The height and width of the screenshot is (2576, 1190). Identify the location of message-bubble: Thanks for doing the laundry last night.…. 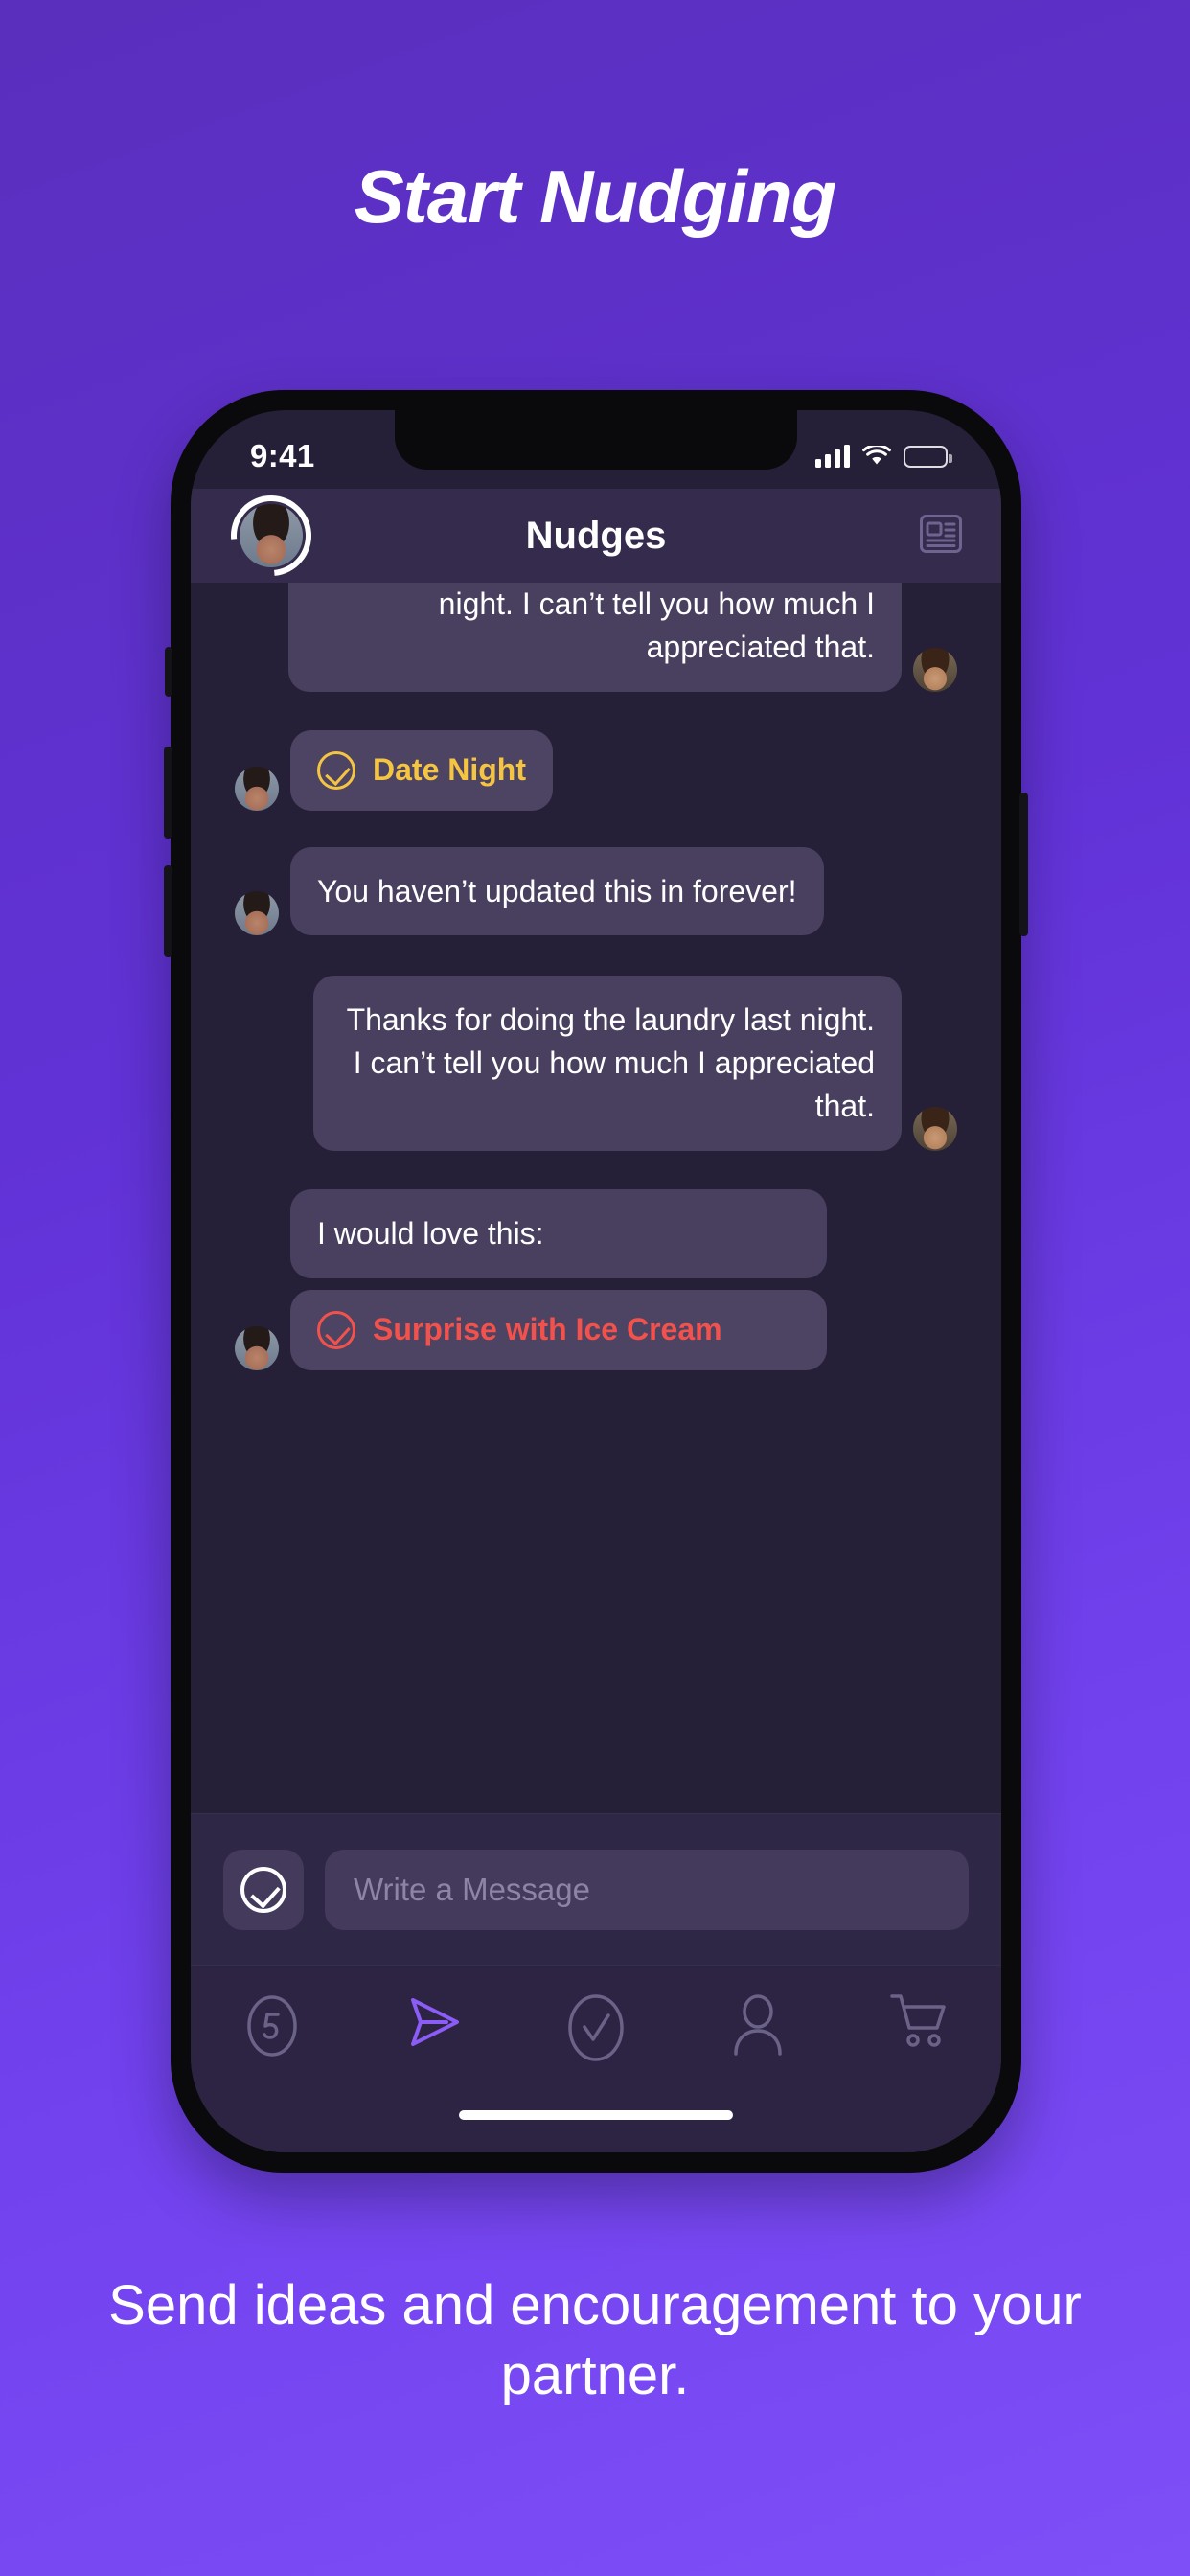
(607, 1063).